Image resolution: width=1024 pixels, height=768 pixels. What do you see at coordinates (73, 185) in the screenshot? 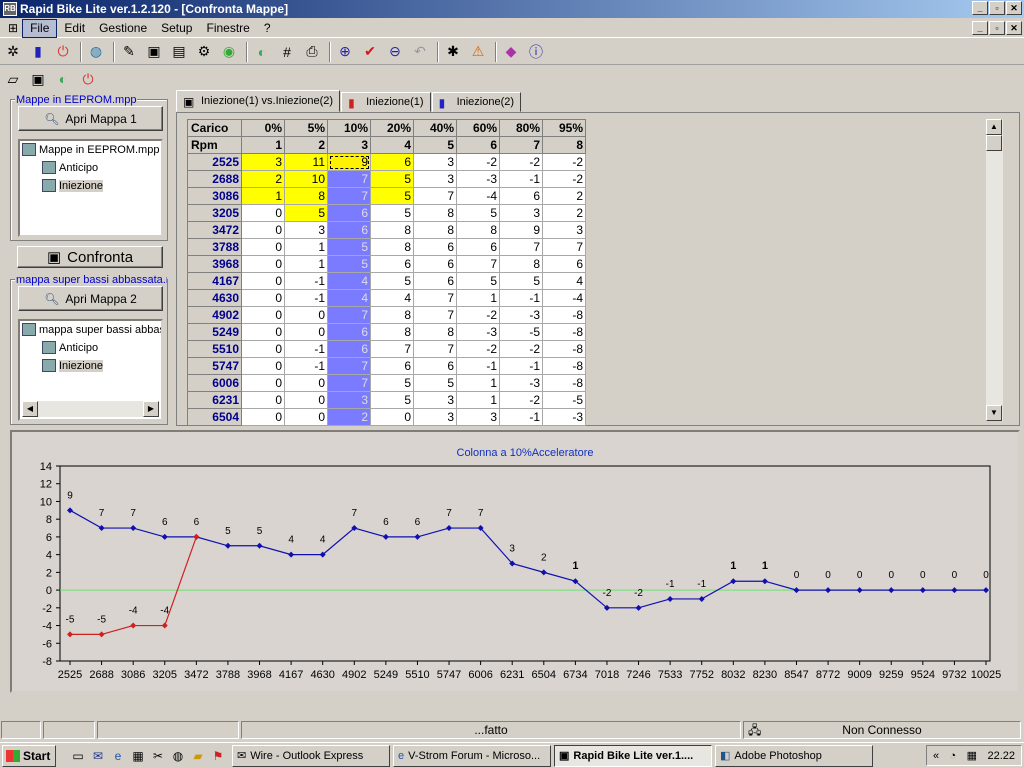
I see `tree1-iniezione: Iniezione` at bounding box center [73, 185].